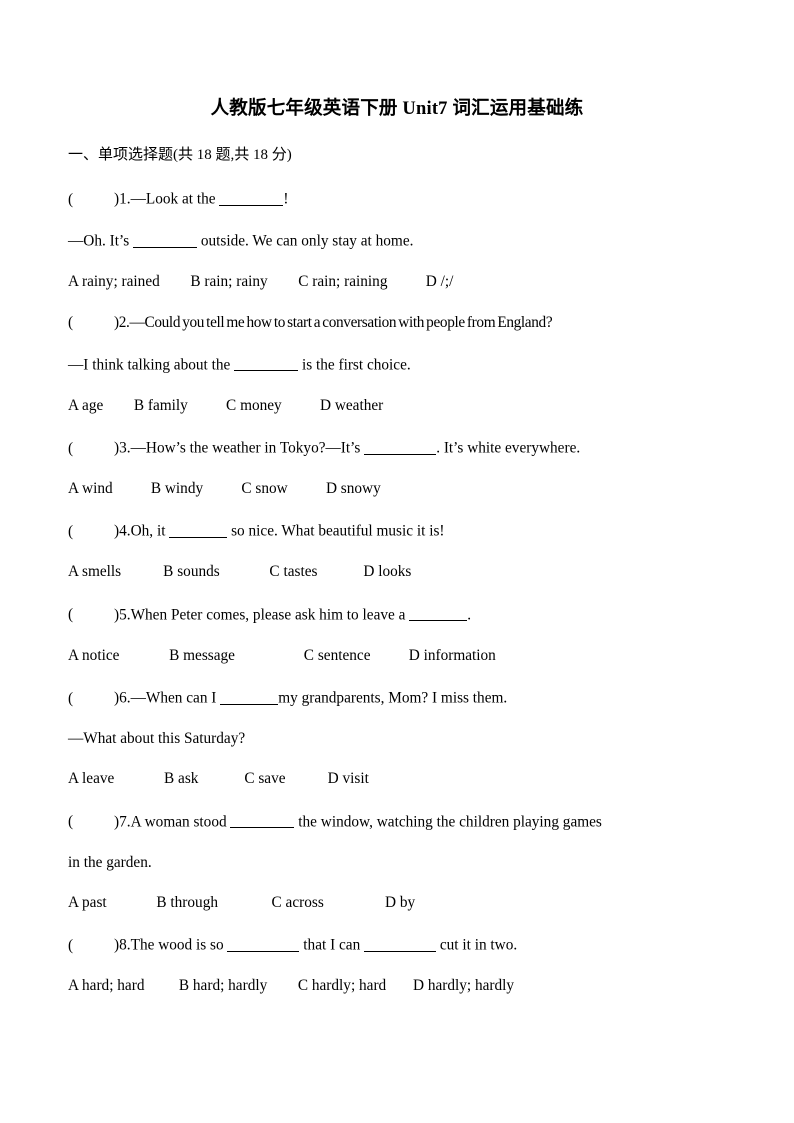 This screenshot has width=794, height=1123. What do you see at coordinates (397, 198) in the screenshot?
I see `question-1-stem: ()1.—Look at the !` at bounding box center [397, 198].